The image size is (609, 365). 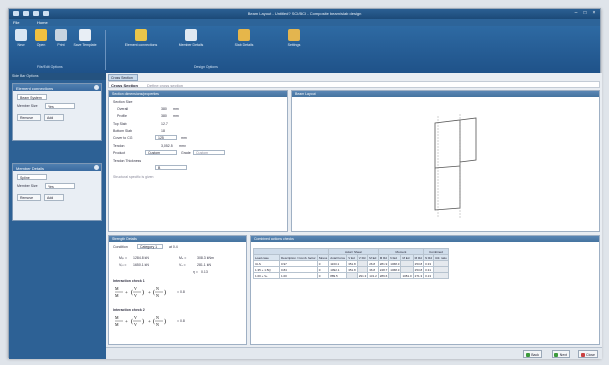 What do you see at coordinates (123, 258) in the screenshot?
I see `strength-symbol: Mₚₗ =` at bounding box center [123, 258].